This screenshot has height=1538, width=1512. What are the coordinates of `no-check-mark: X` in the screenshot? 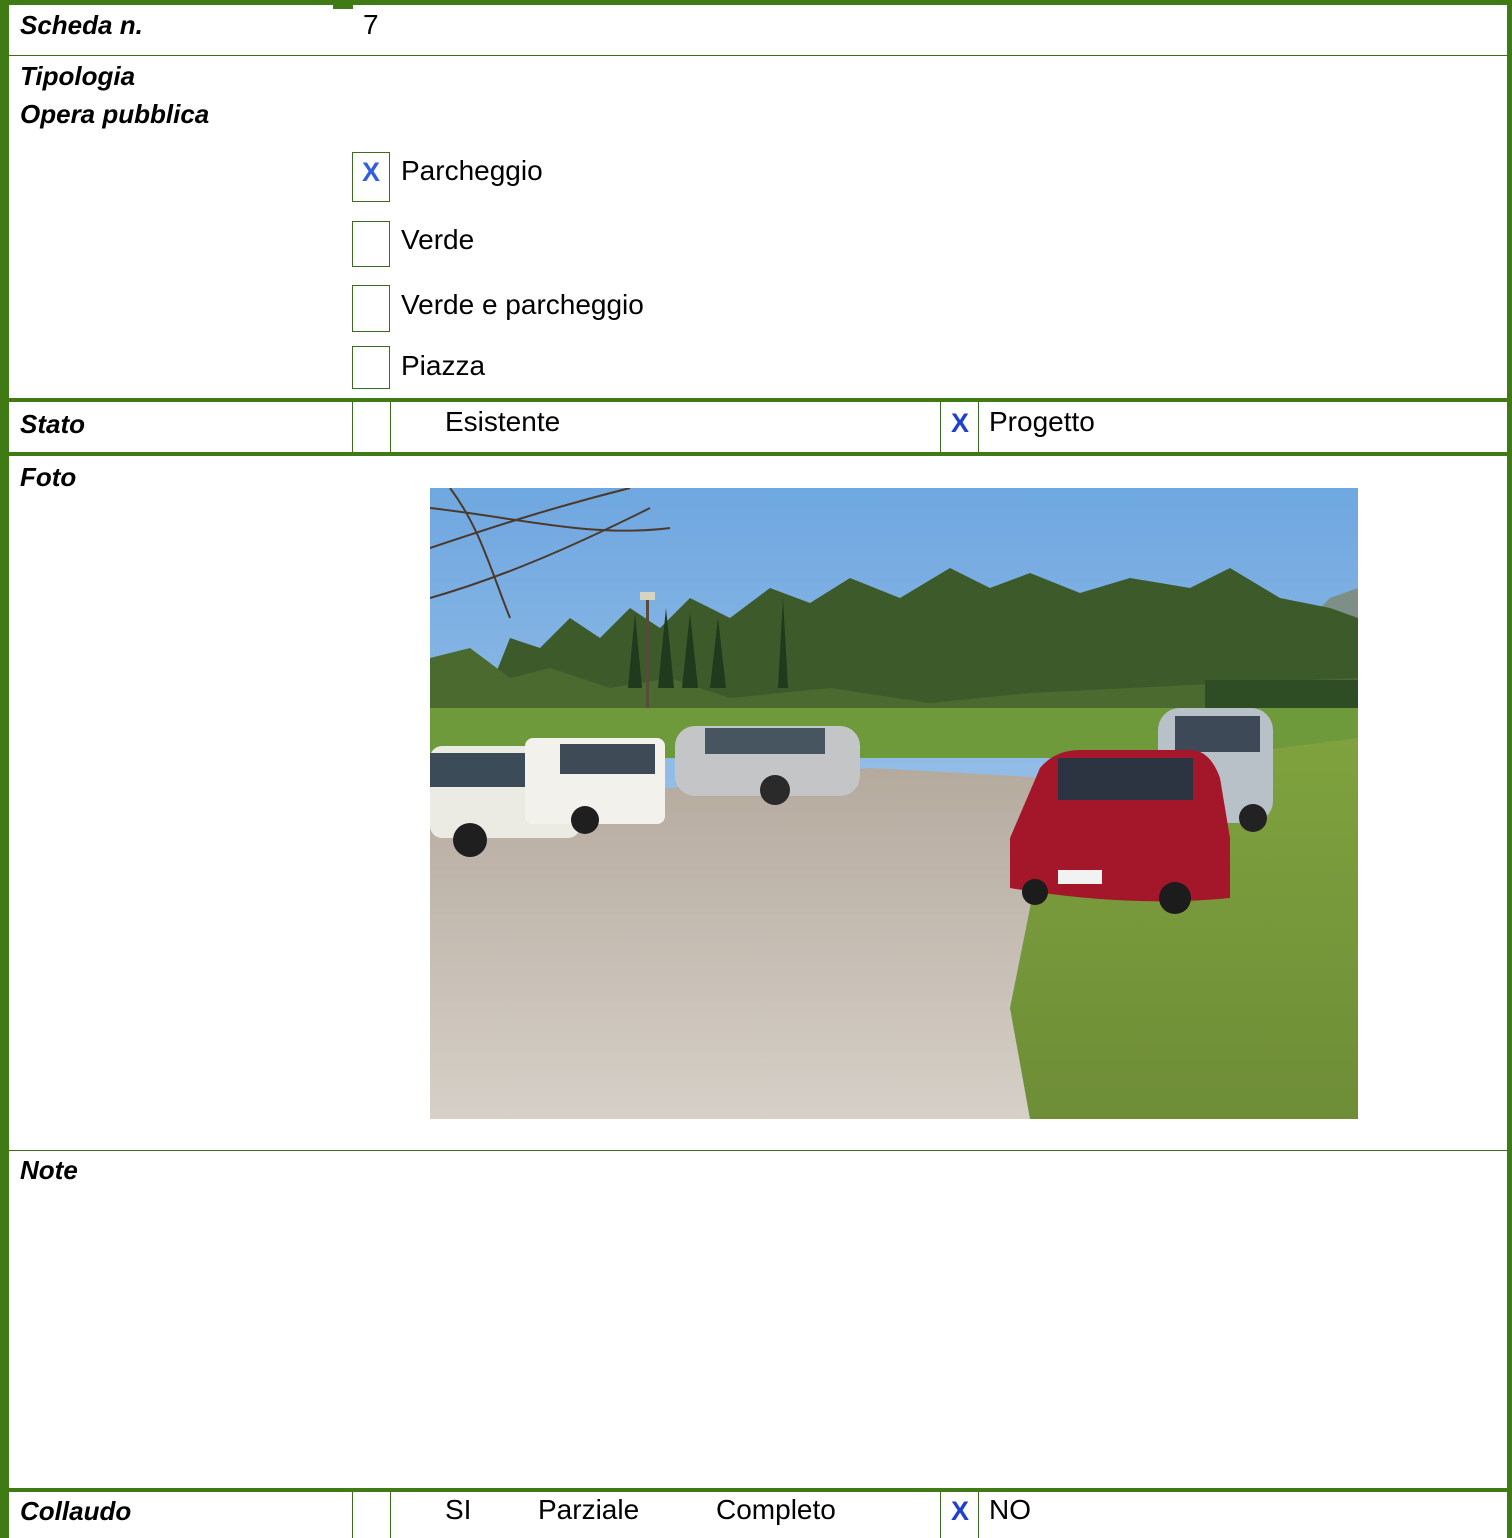 It's located at (960, 1511).